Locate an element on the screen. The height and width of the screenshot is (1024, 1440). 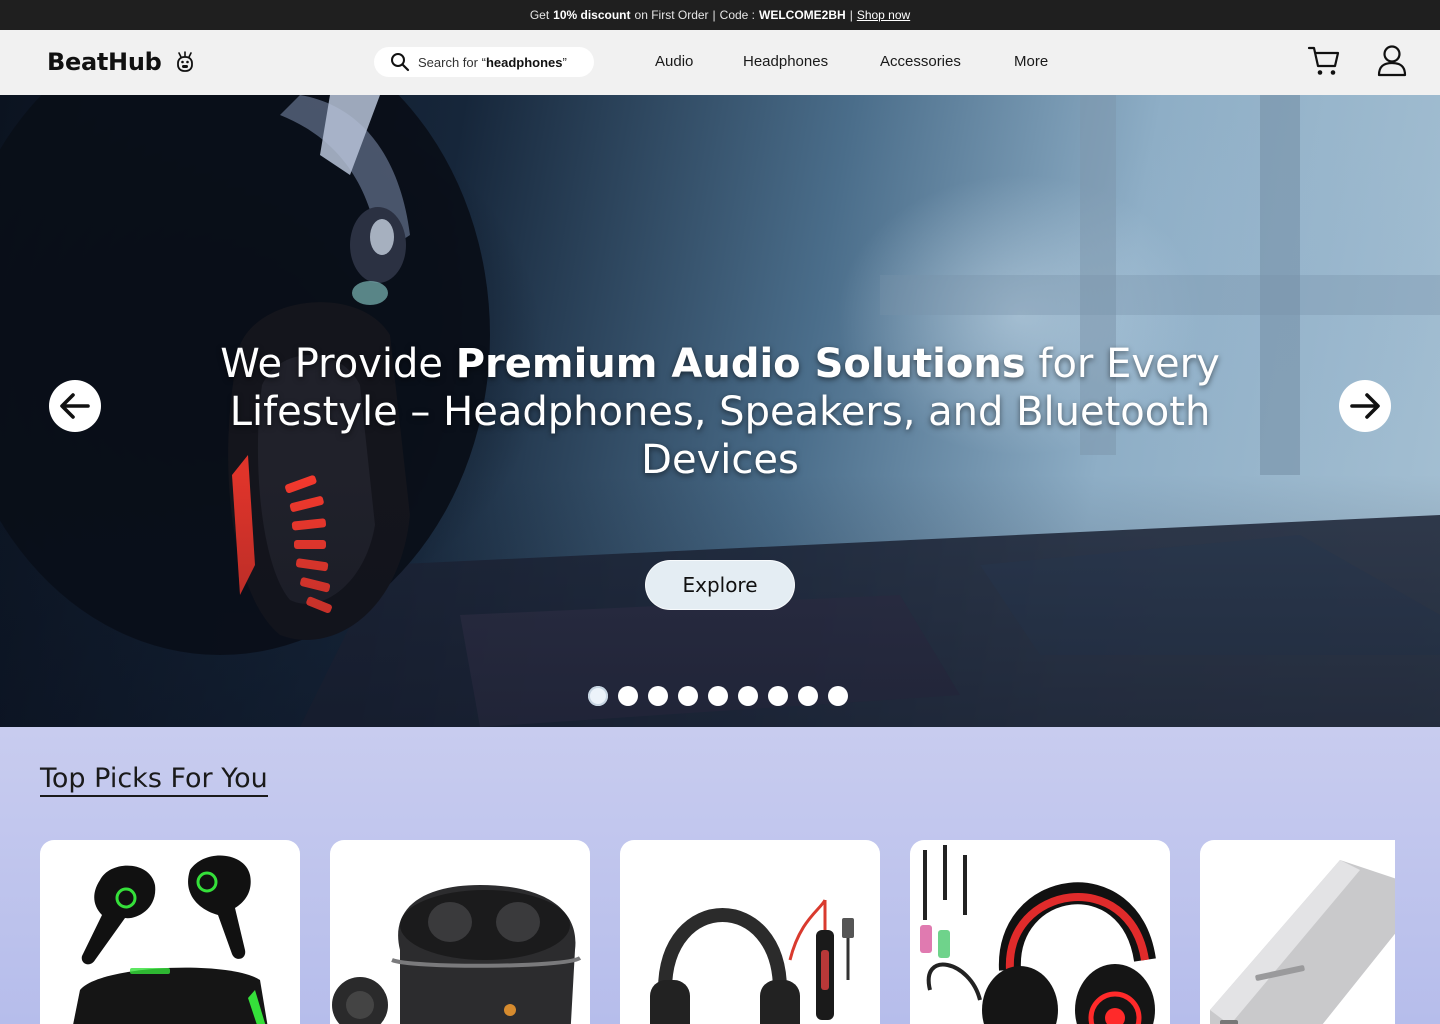
mascot-icon is located at coordinates (184, 61).